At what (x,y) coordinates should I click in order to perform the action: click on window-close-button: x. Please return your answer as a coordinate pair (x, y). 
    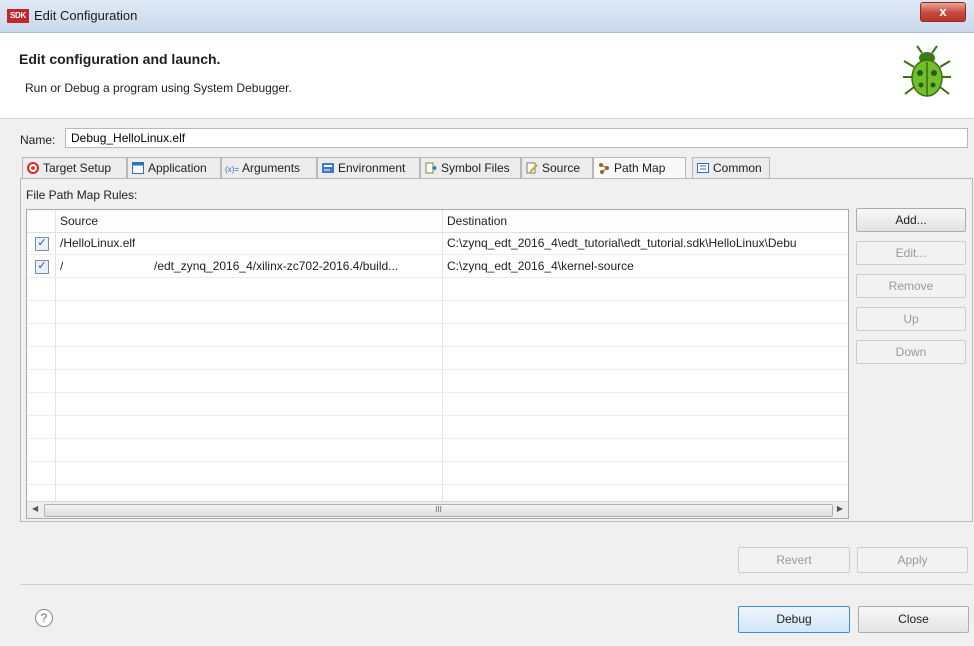
    Looking at the image, I should click on (943, 12).